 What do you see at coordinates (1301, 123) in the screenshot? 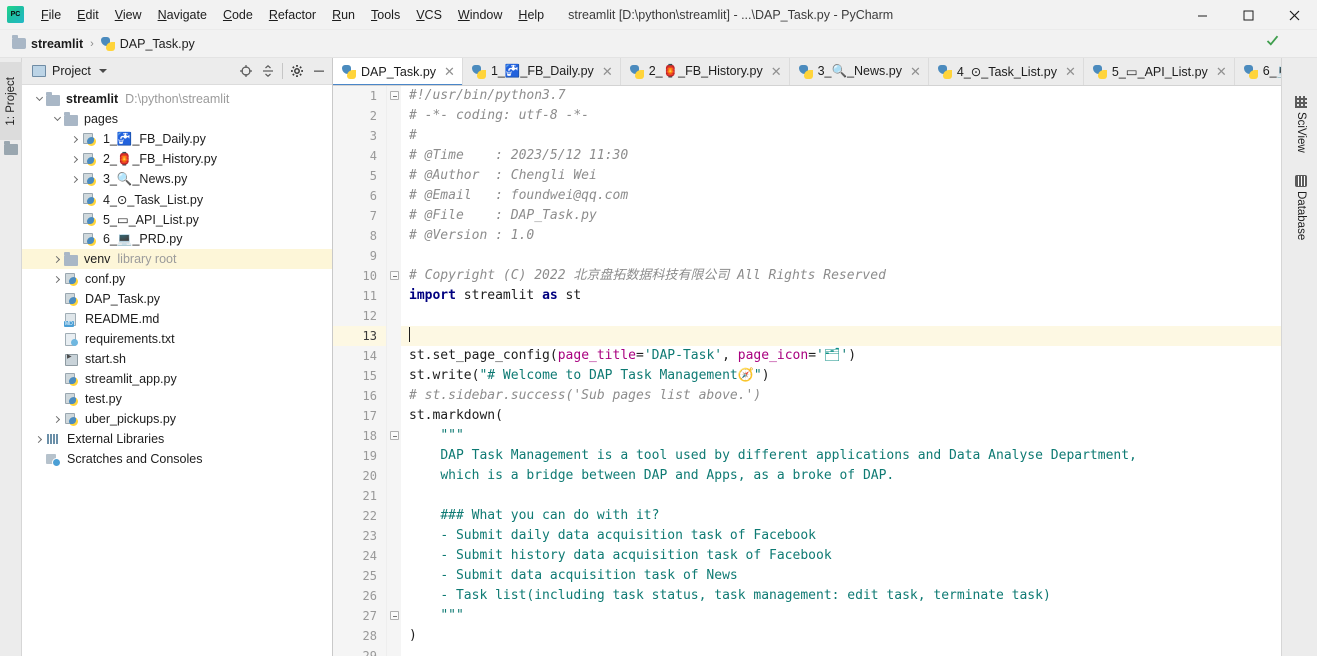
I see `sidebar-item-sciview: SciView` at bounding box center [1301, 123].